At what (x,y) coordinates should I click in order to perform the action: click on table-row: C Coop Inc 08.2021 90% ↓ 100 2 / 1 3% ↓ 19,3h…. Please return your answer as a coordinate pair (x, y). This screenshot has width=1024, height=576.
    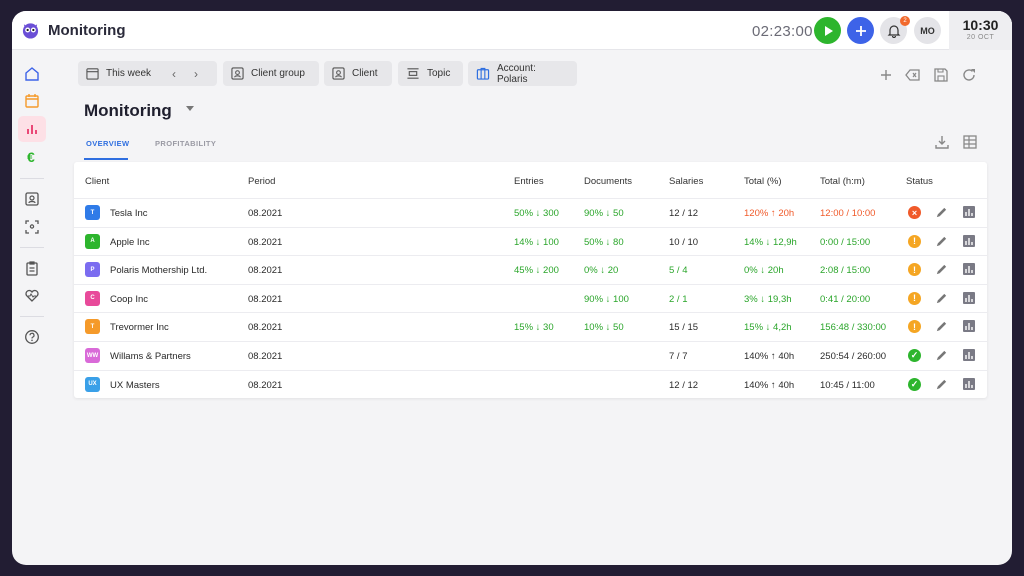
    Looking at the image, I should click on (530, 298).